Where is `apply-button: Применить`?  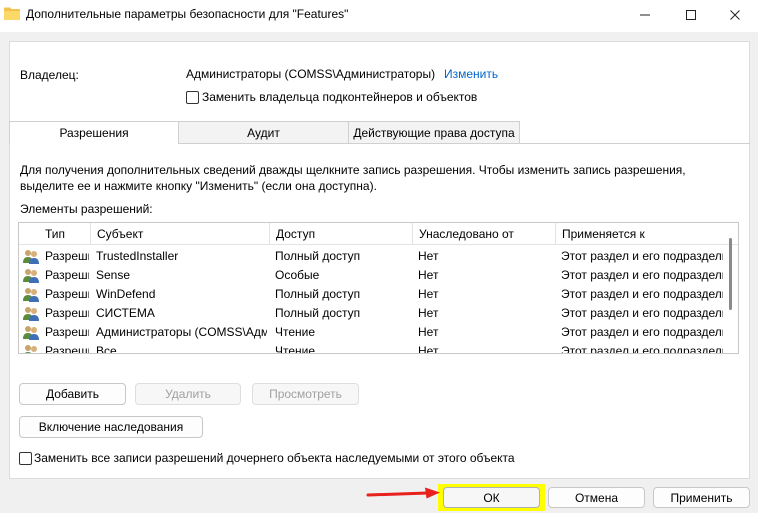 apply-button: Применить is located at coordinates (701, 497).